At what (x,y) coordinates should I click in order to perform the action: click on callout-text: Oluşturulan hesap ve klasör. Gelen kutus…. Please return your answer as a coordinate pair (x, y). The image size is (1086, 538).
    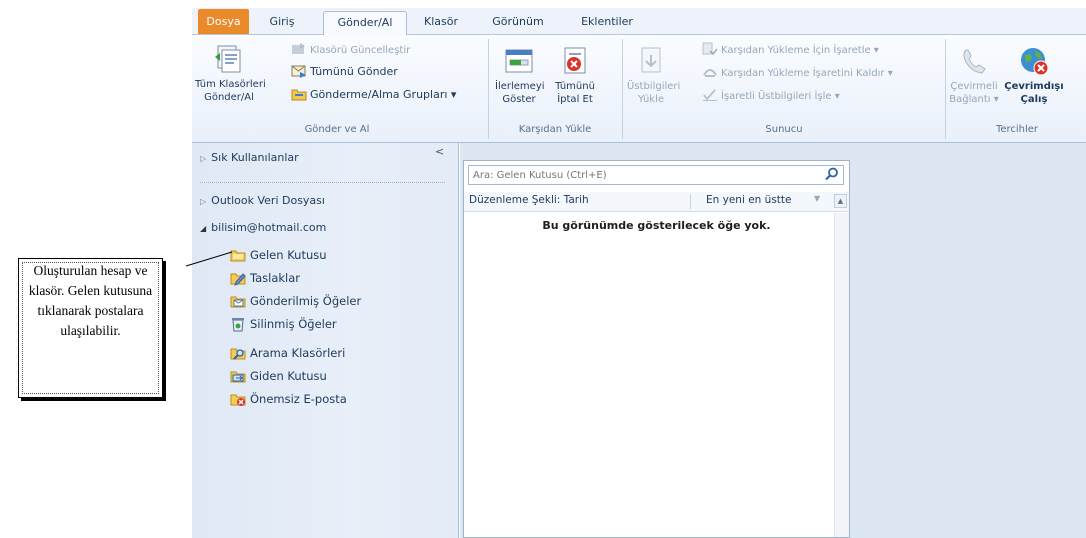
    Looking at the image, I should click on (90, 300).